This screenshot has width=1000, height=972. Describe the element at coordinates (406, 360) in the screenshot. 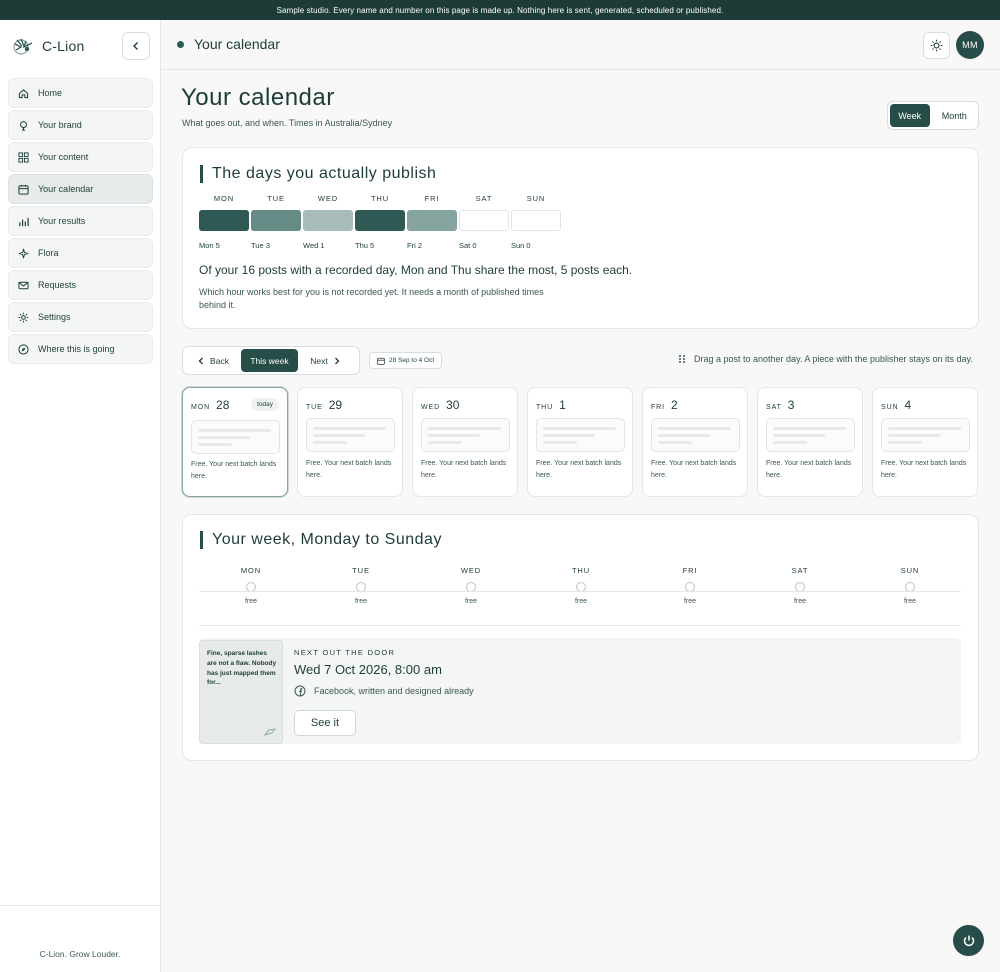

I see `date-range-chip: 28 Sep to 4 Oct` at that location.